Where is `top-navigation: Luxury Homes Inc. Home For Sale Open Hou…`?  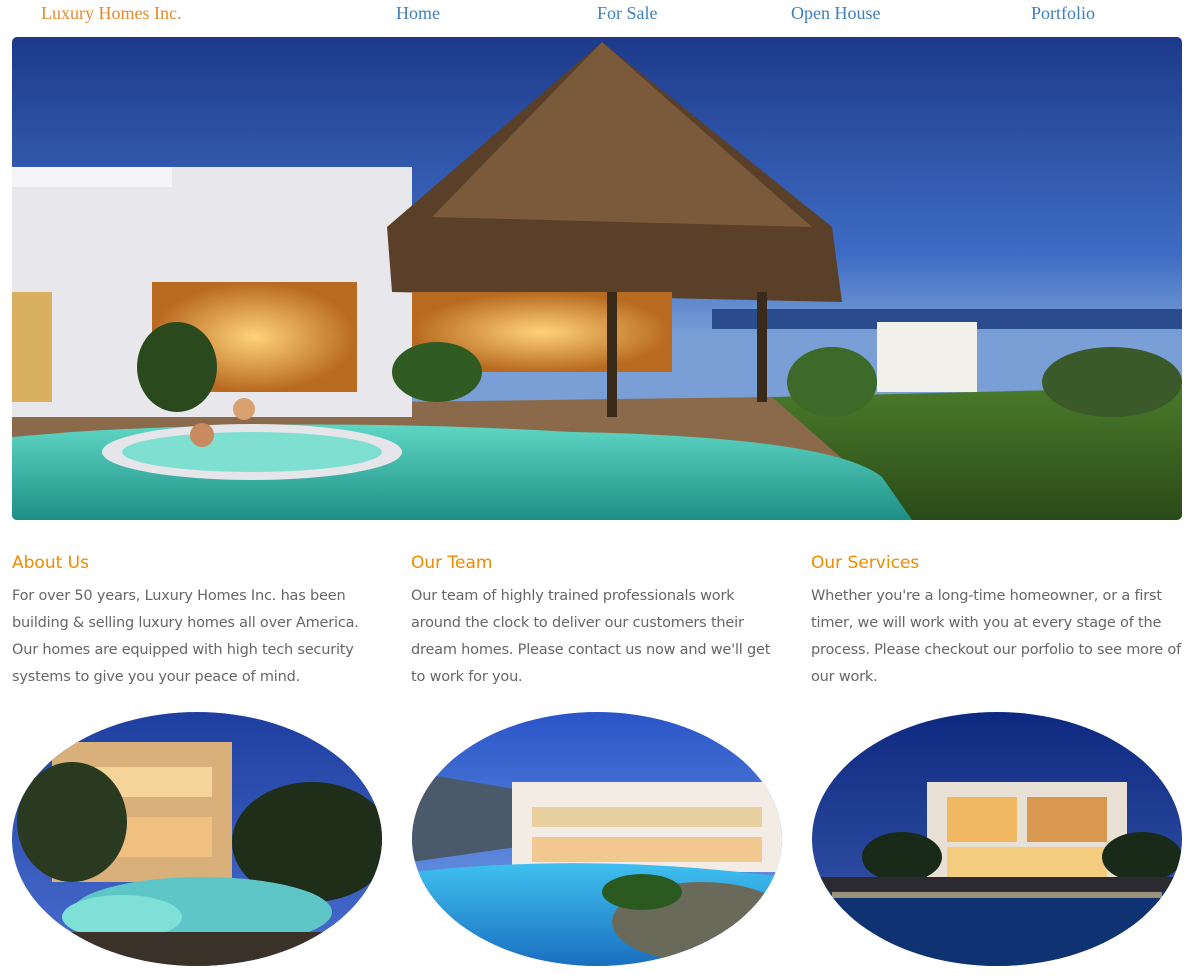
top-navigation: Luxury Homes Inc. Home For Sale Open Hou… is located at coordinates (598, 15).